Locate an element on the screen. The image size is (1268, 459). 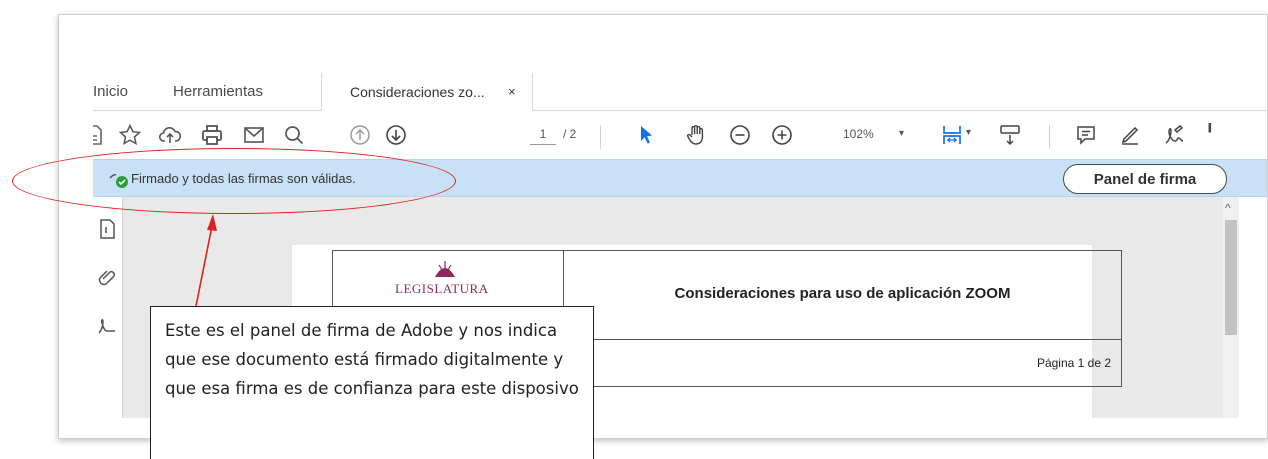
zoom-level-dropdown: 102% is located at coordinates (858, 134).